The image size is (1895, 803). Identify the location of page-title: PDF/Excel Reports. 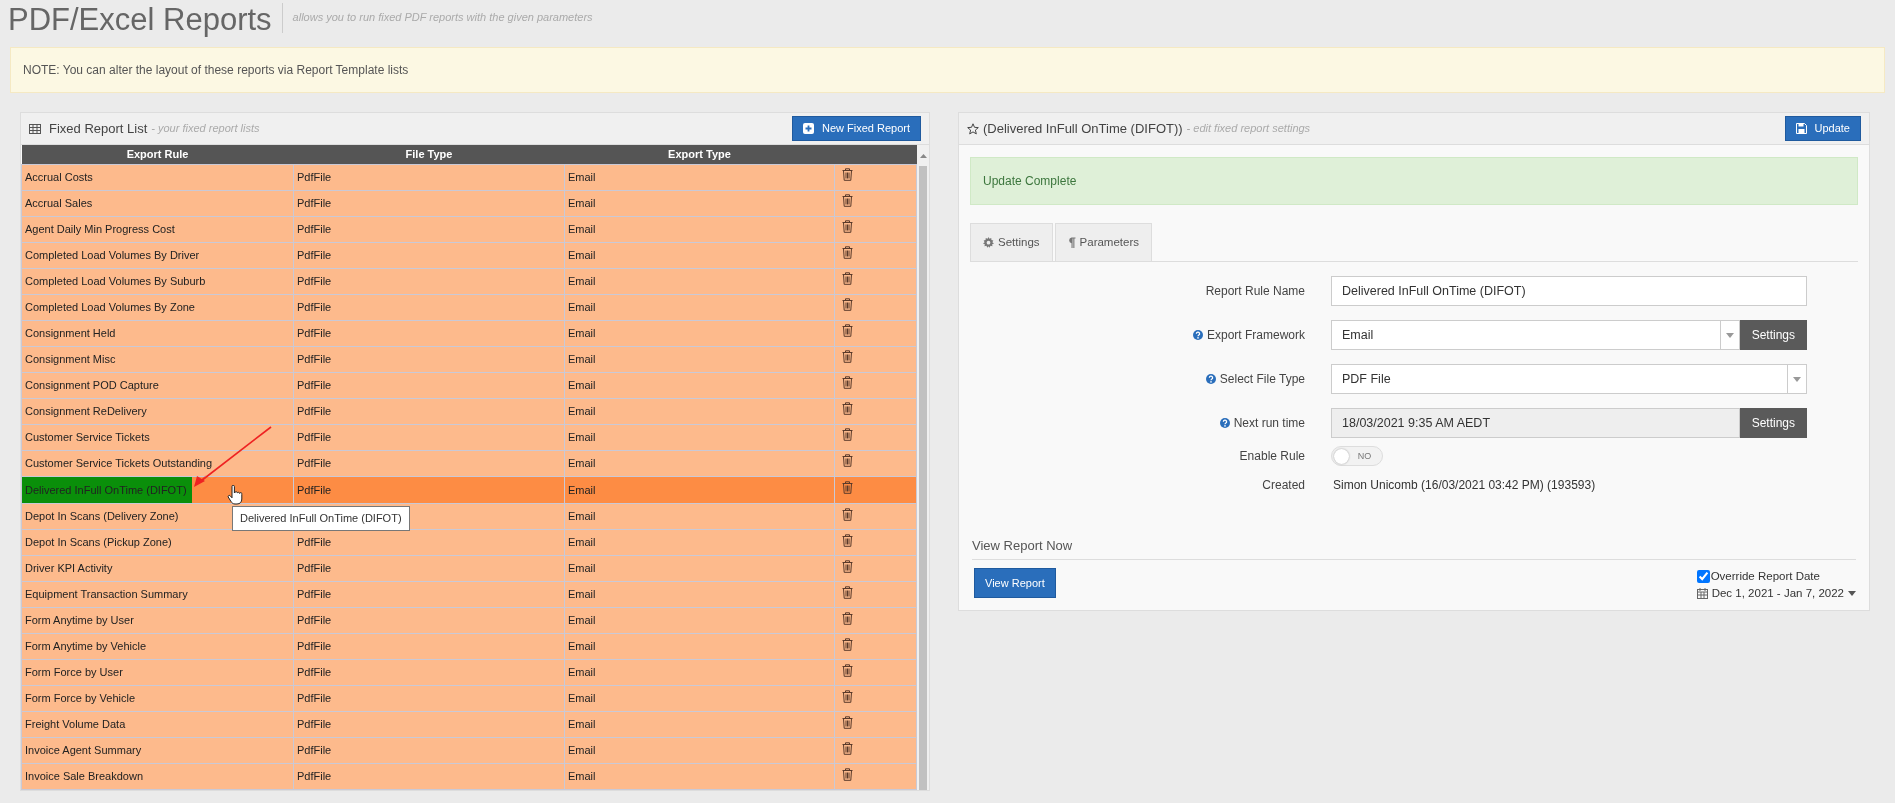
(140, 19).